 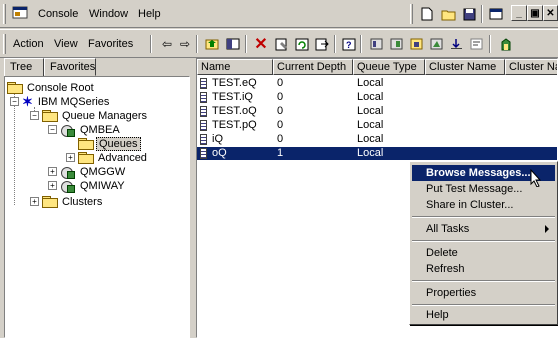 What do you see at coordinates (82, 201) in the screenshot?
I see `tree-item-label: Clusters` at bounding box center [82, 201].